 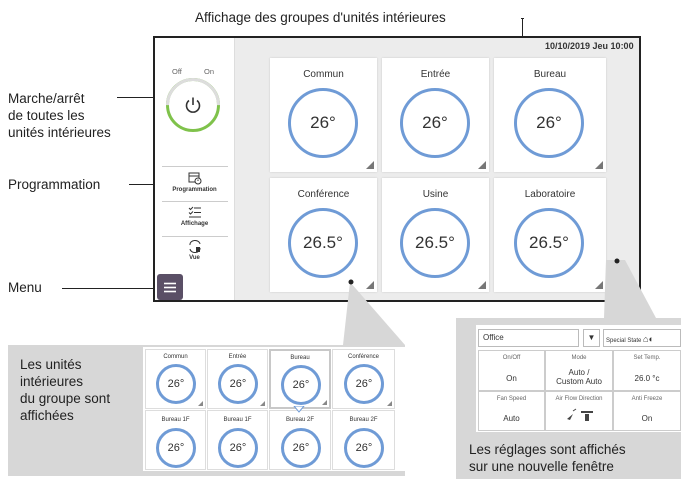 I want to click on setting-value: Auto / Custom Auto, so click(x=579, y=377).